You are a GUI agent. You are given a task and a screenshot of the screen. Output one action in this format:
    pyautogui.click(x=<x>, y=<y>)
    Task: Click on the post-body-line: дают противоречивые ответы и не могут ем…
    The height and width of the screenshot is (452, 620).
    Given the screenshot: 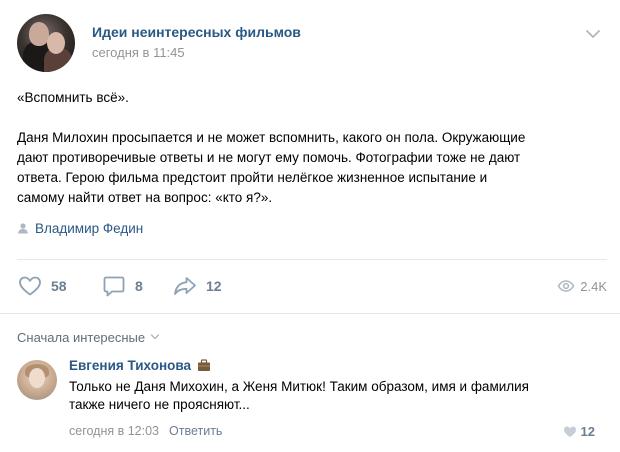 What is the action you would take?
    pyautogui.click(x=269, y=157)
    